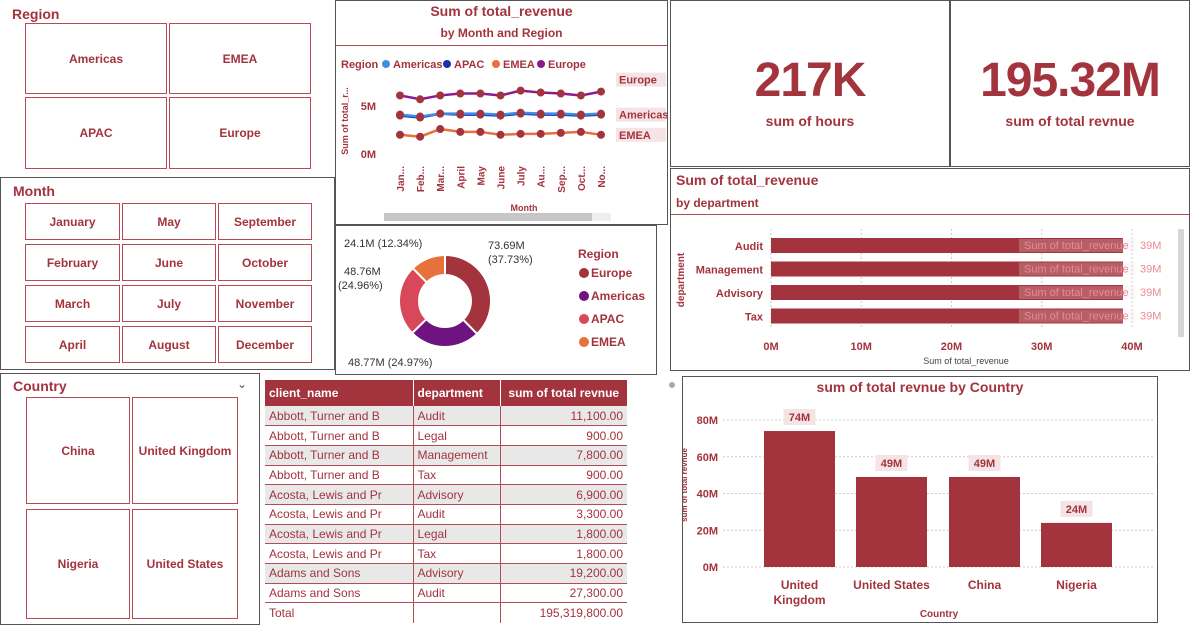  Describe the element at coordinates (510, 260) in the screenshot. I see `donut-label: (37.73%)` at that location.